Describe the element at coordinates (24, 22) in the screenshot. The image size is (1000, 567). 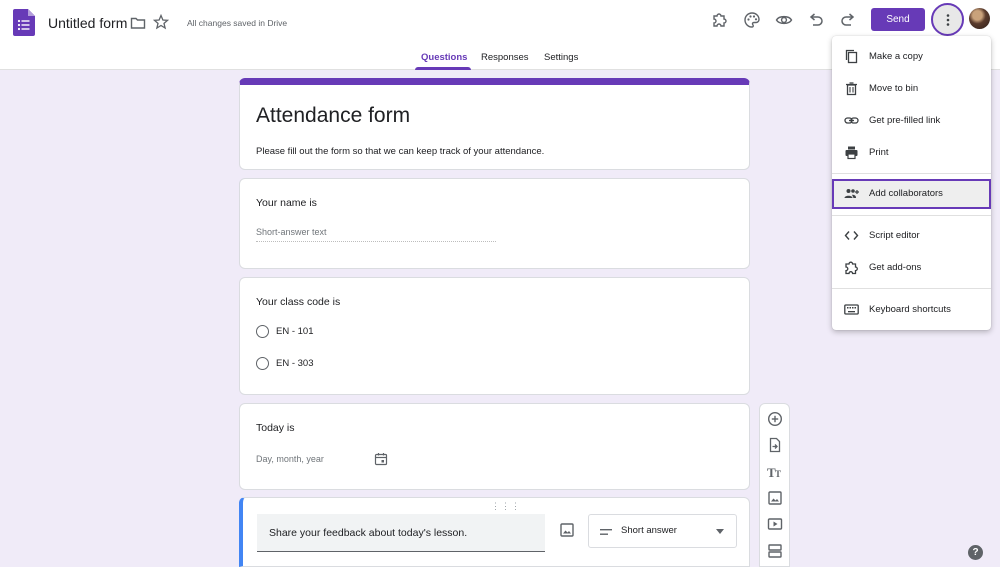
I see `forms-logo-icon` at that location.